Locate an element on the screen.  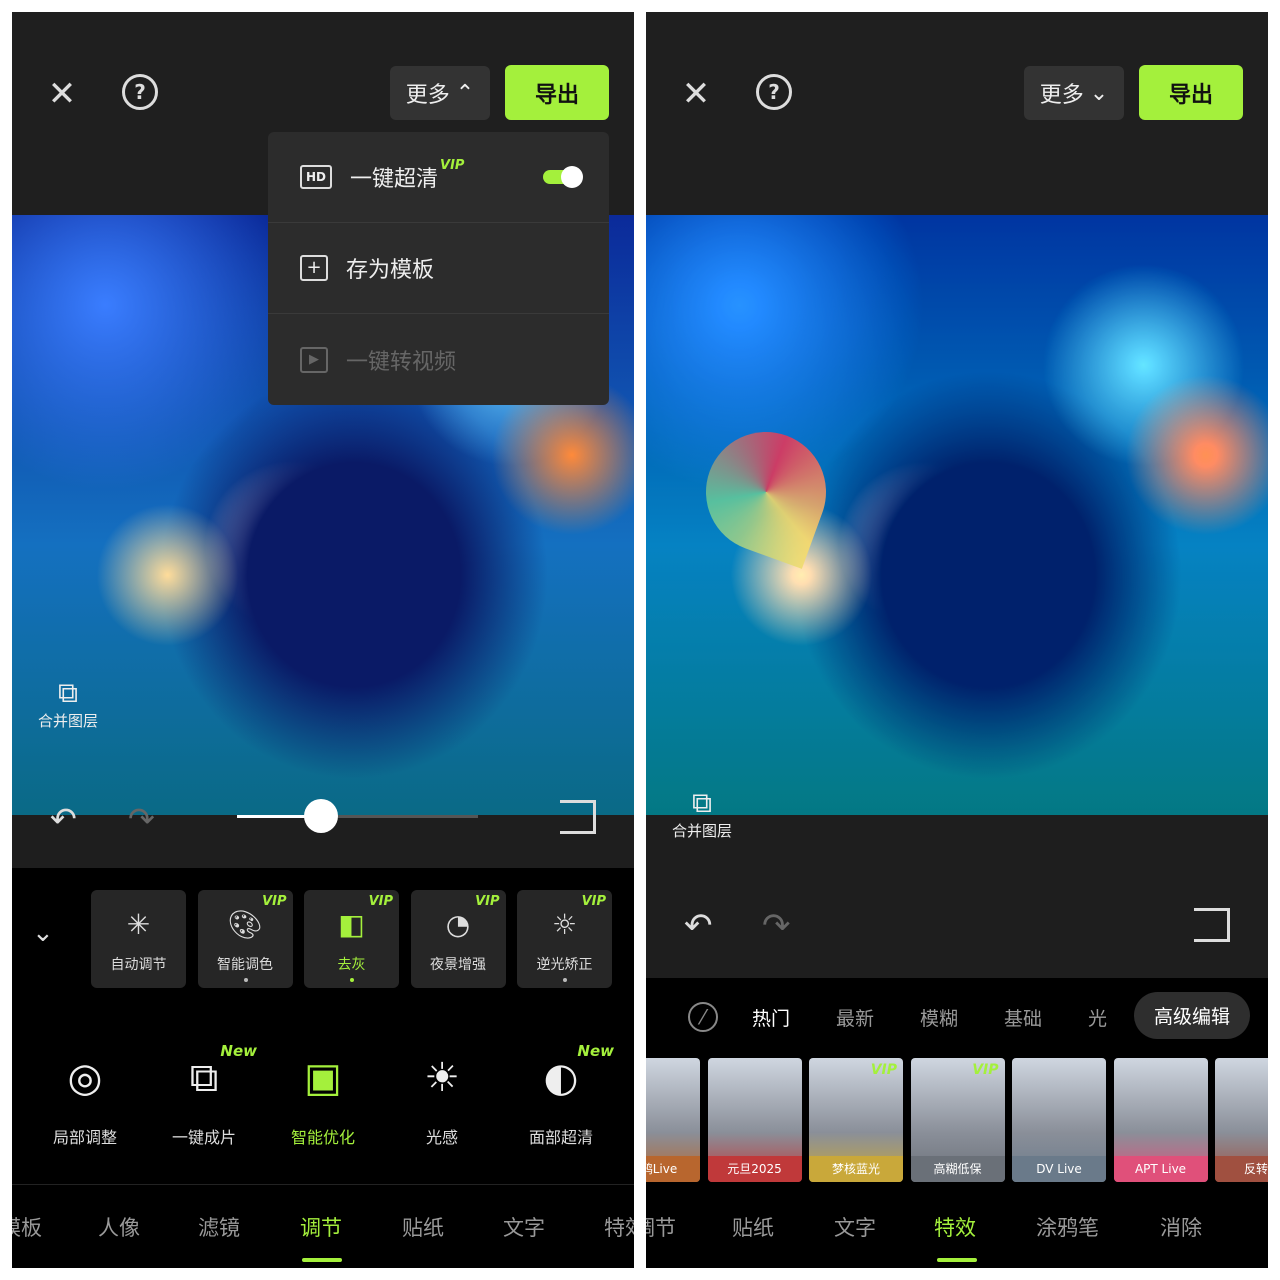
card-label: 夜景增强 is located at coordinates (458, 965).